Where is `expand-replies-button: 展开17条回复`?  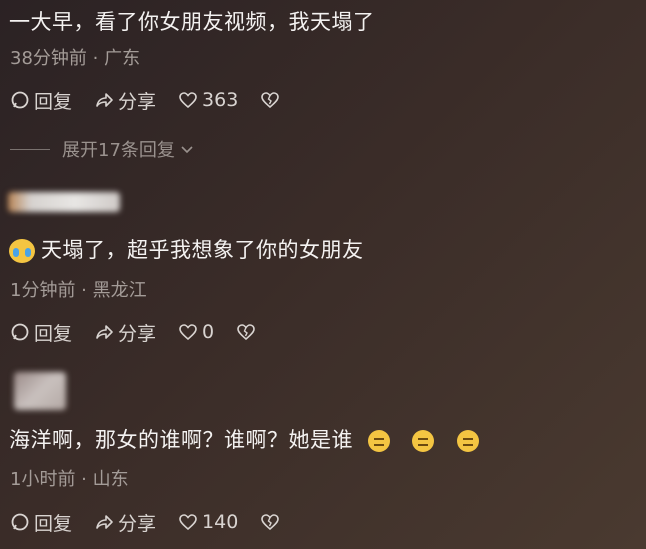
expand-replies-button: 展开17条回复 is located at coordinates (102, 149).